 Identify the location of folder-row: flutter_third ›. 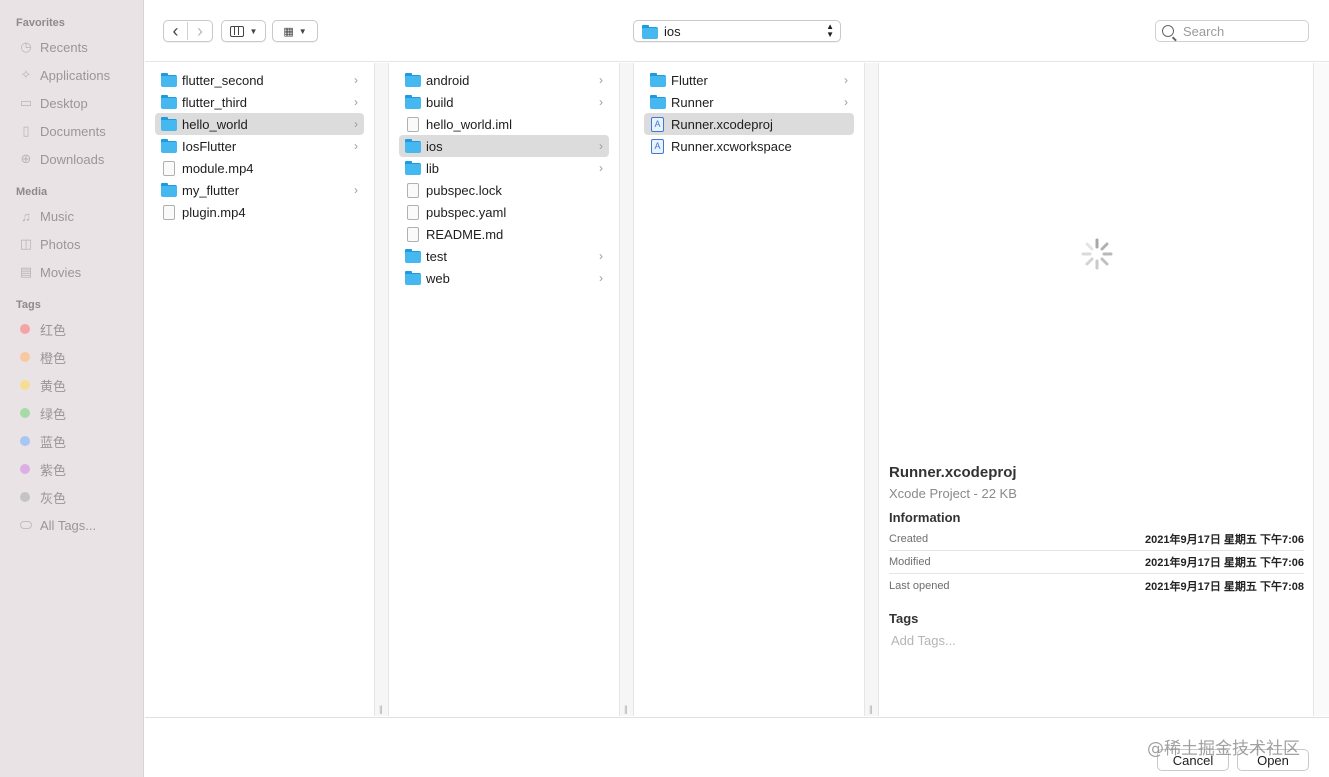
(259, 102).